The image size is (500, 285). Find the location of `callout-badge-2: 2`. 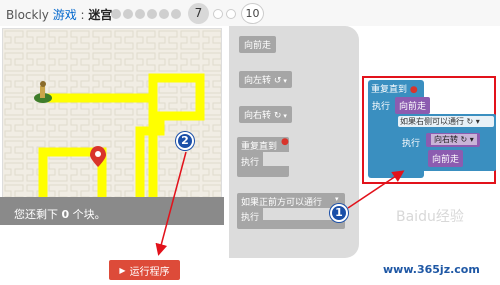

callout-badge-2: 2 is located at coordinates (185, 141).